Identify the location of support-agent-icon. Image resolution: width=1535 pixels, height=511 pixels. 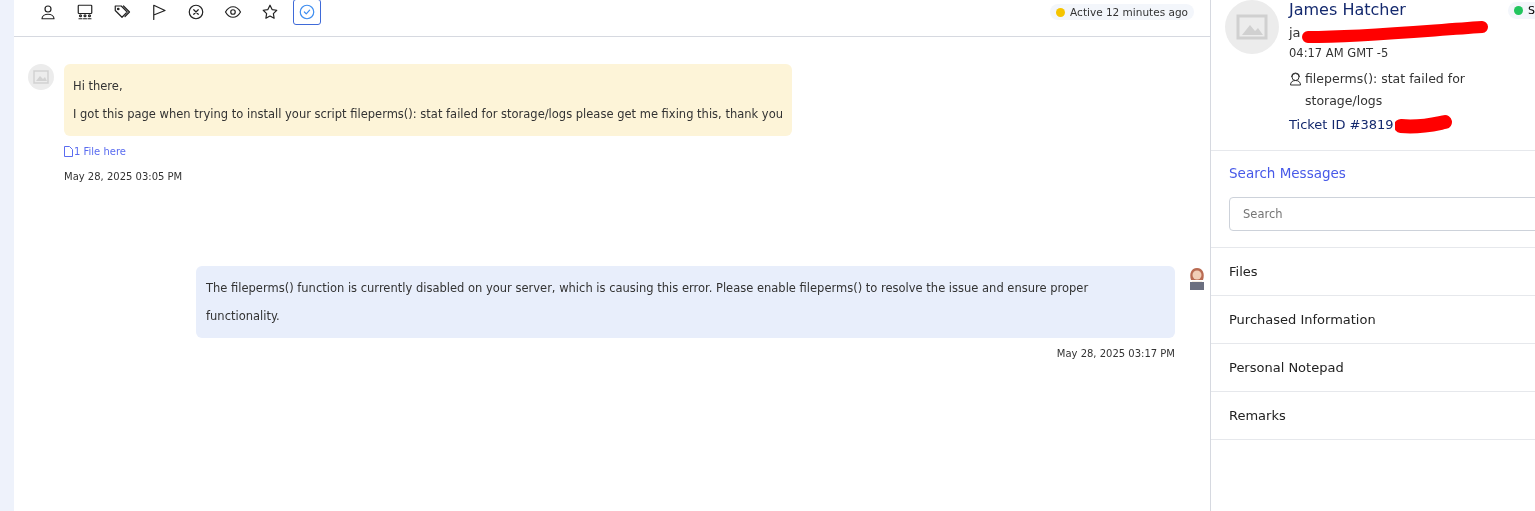
(1295, 79).